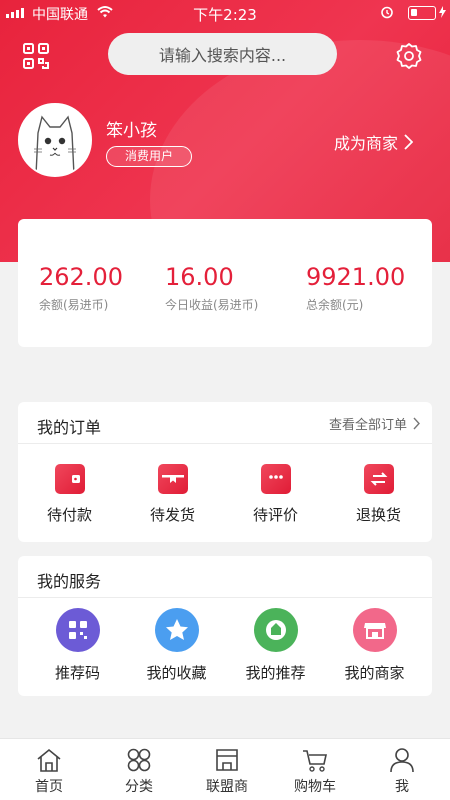 The height and width of the screenshot is (800, 450). I want to click on service-referral-code: 推荐码, so click(77, 645).